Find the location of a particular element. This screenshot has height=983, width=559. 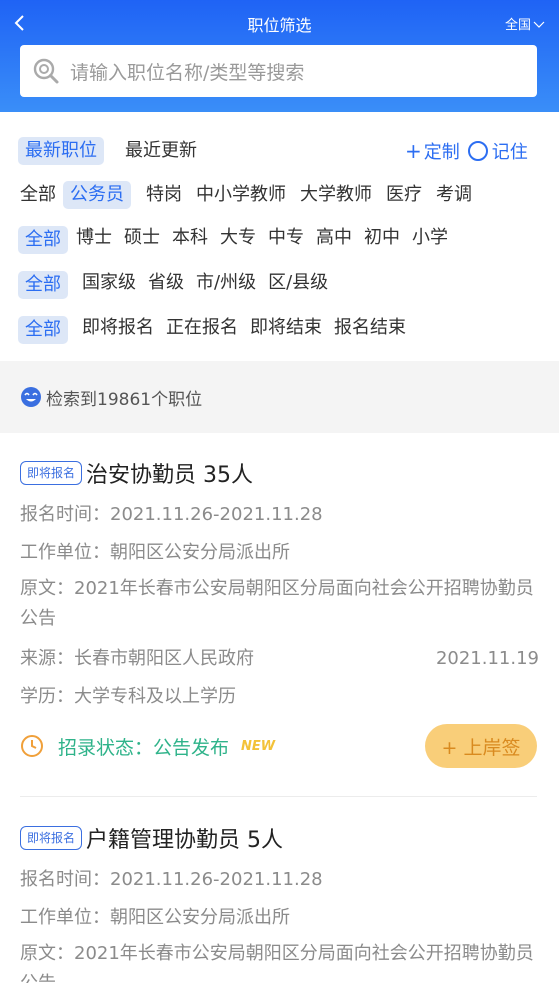

sort-row: 最新职位 最近更新 + 定制 记住 is located at coordinates (273, 151).